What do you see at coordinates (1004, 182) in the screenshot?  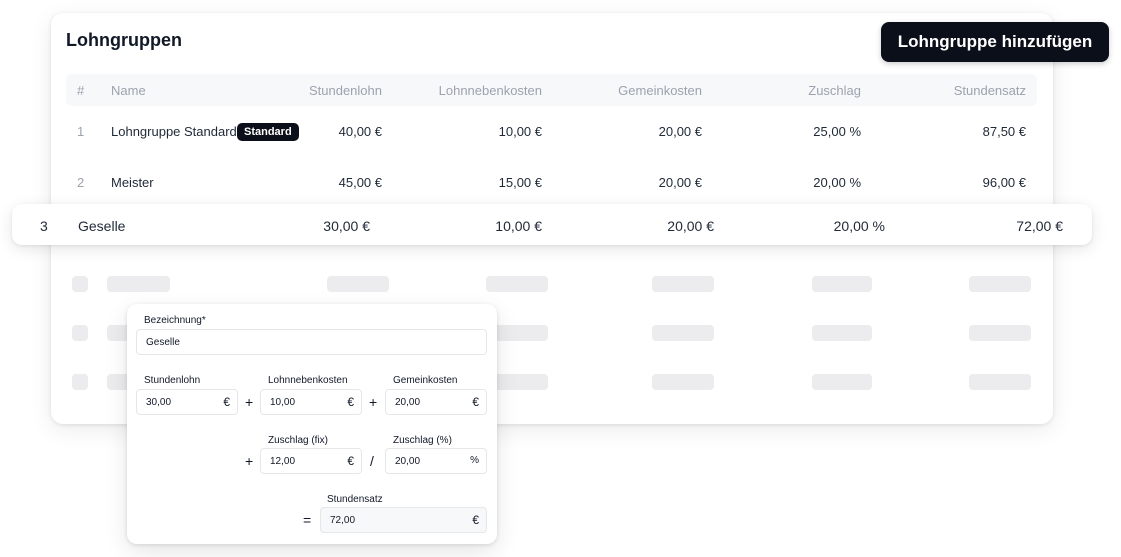 I see `row-stundensatz: 96,00 €` at bounding box center [1004, 182].